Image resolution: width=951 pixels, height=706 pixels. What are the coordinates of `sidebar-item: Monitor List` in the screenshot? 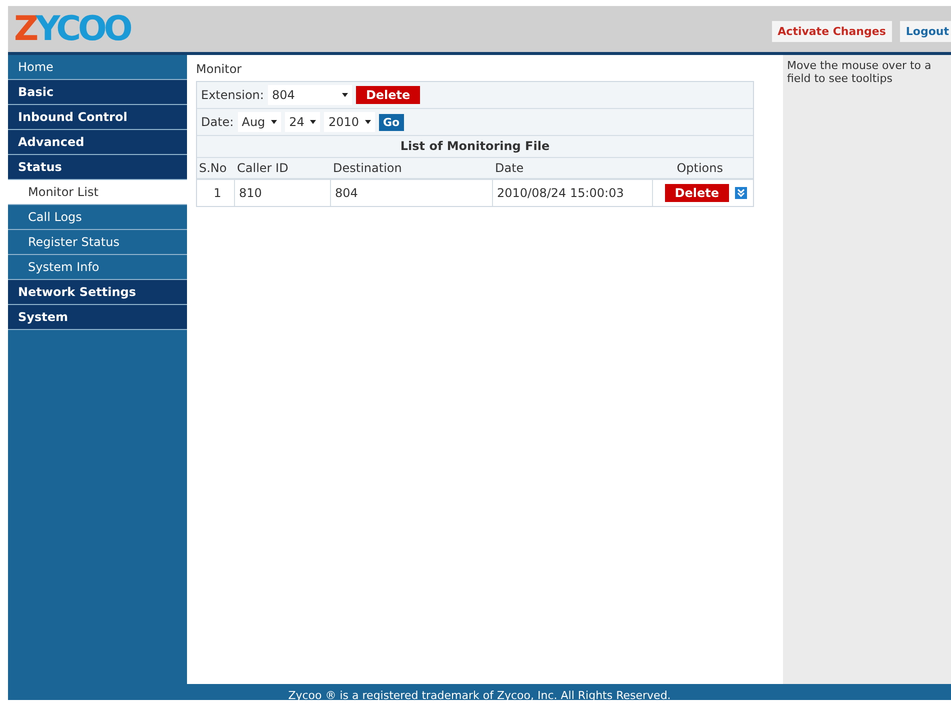 It's located at (97, 192).